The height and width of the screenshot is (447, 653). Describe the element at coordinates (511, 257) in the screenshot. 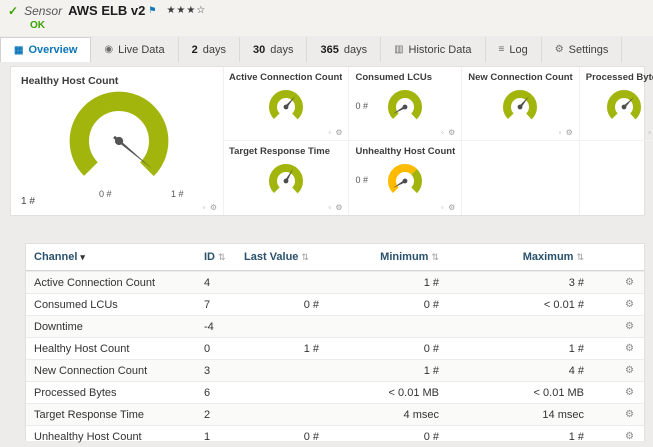

I see `col-maximum: Maximum ⇅` at that location.